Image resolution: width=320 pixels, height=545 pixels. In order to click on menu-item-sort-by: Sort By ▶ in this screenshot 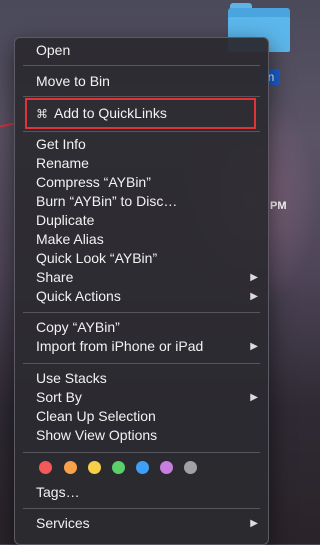, I will do `click(147, 397)`.